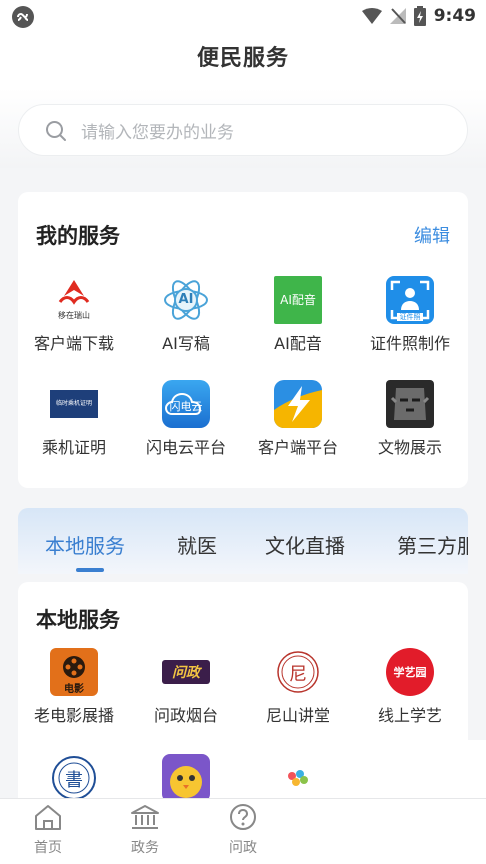  Describe the element at coordinates (74, 404) in the screenshot. I see `boarding-certificate-icon: 临时乘机证明` at that location.